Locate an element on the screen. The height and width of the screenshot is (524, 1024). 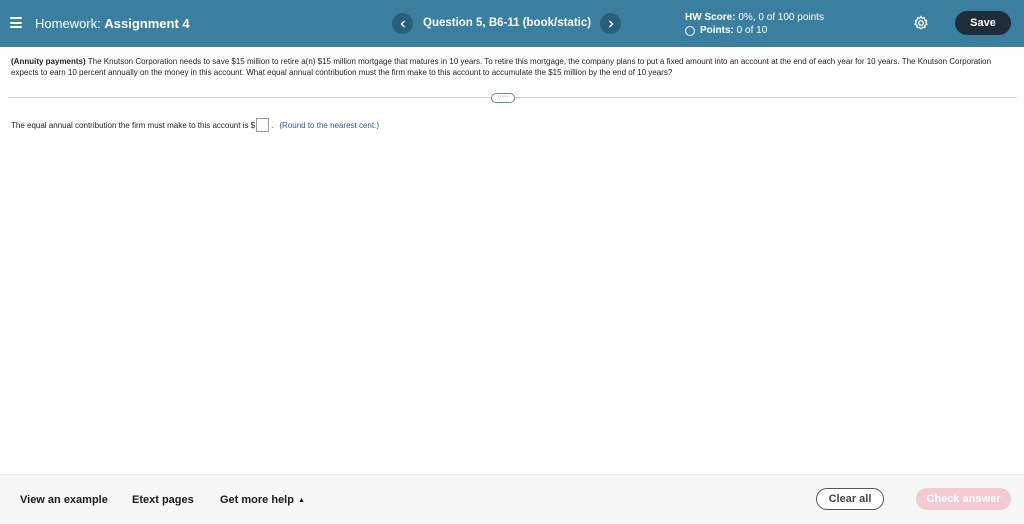
homework-prefix: Homework: is located at coordinates (68, 23).